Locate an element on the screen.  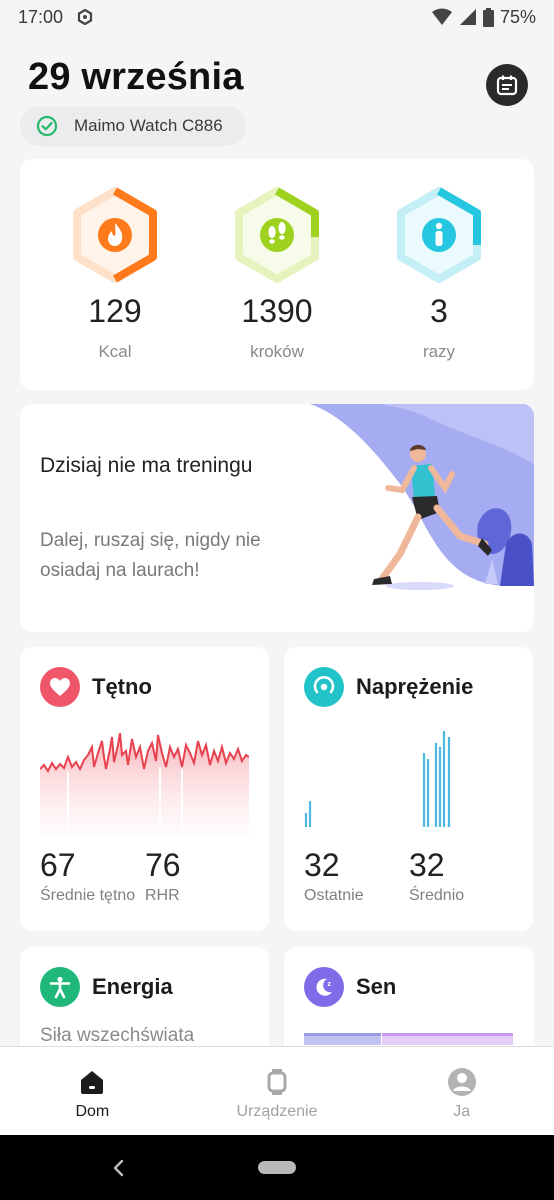
stress-card: Naprężenie 32 Ostatnie 32 Średnio is located at coordinates (408, 789).